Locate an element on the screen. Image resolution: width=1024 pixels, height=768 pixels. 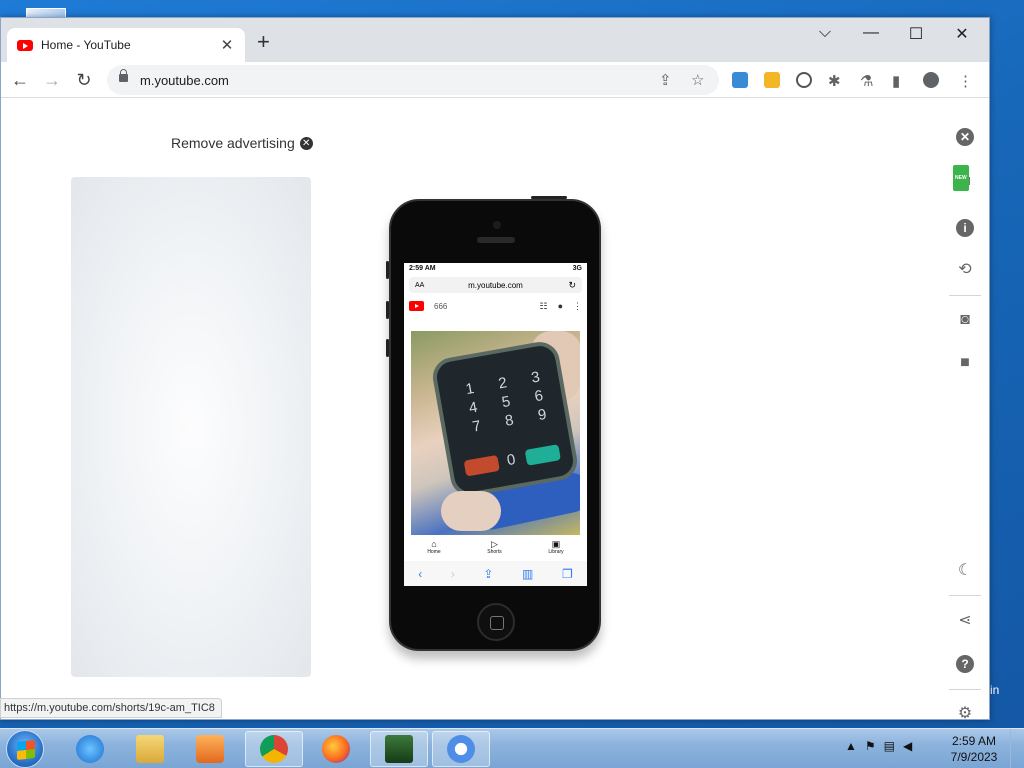
network-icon: ▤ is located at coordinates (889, 746).